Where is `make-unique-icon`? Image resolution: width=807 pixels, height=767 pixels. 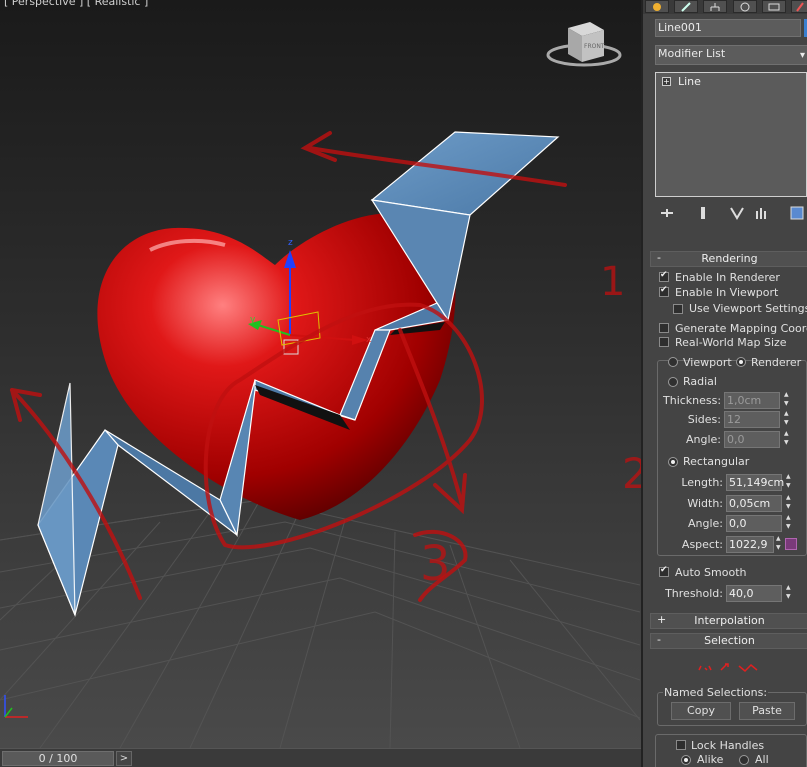 make-unique-icon is located at coordinates (737, 213).